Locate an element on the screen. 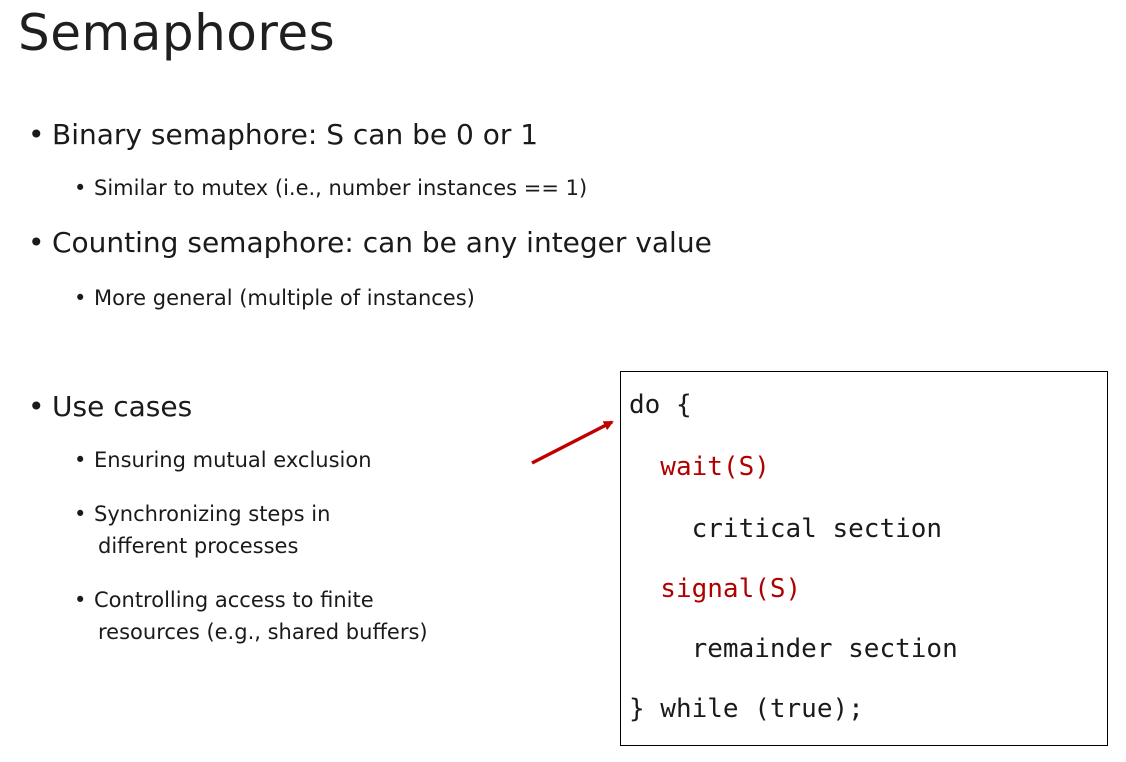  code-line-while: } while (true); is located at coordinates (746, 709).